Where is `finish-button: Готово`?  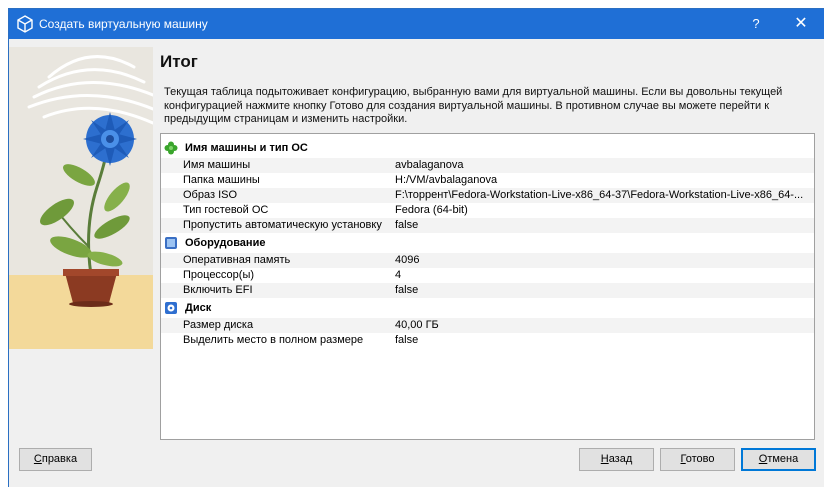
finish-button: Готово is located at coordinates (697, 459).